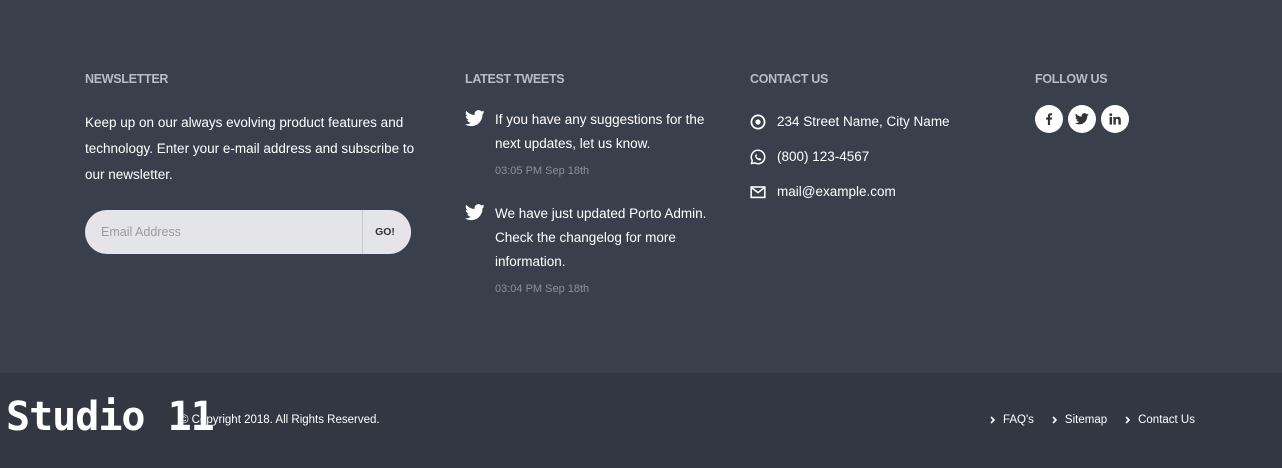 The image size is (1282, 468). I want to click on contact-title: CONTACT US, so click(789, 79).